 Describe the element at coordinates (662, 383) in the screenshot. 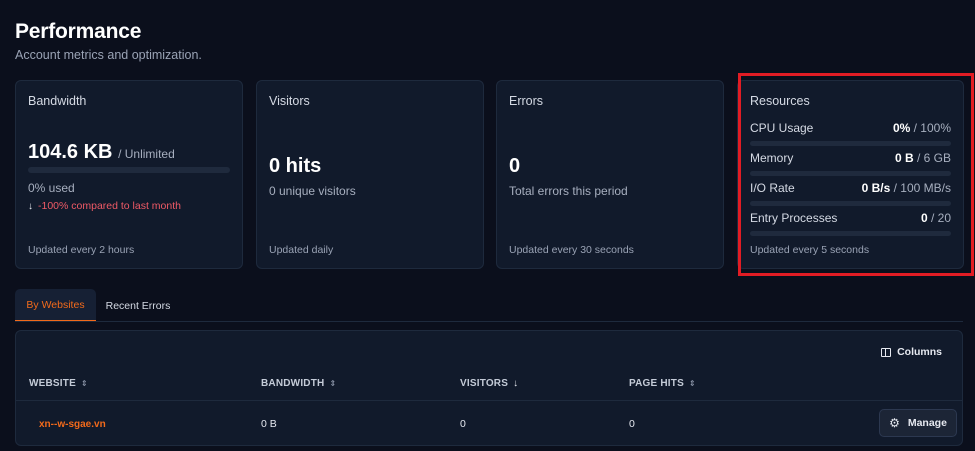

I see `column-header-page-hits: PAGE HITS ⇕` at that location.